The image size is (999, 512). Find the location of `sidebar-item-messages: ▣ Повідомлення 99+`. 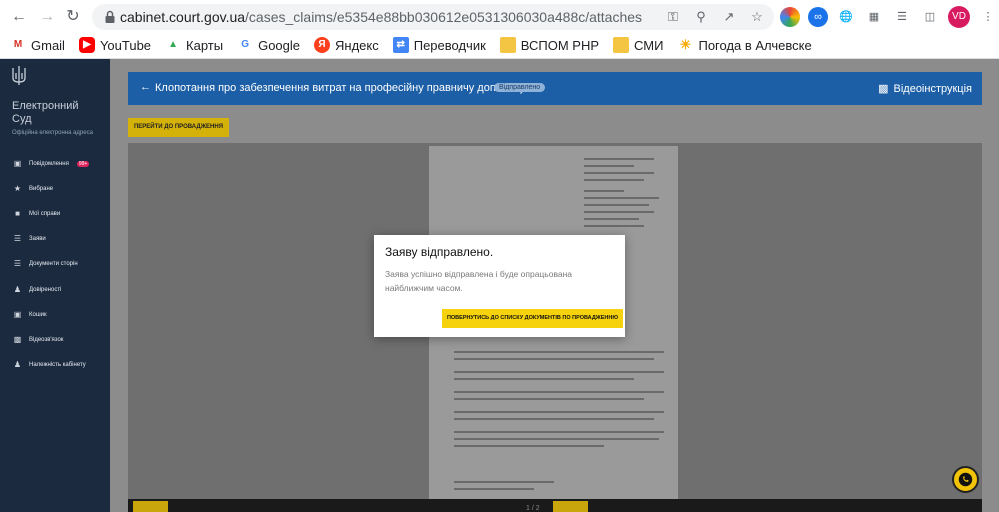

sidebar-item-messages: ▣ Повідомлення 99+ is located at coordinates (55, 163).